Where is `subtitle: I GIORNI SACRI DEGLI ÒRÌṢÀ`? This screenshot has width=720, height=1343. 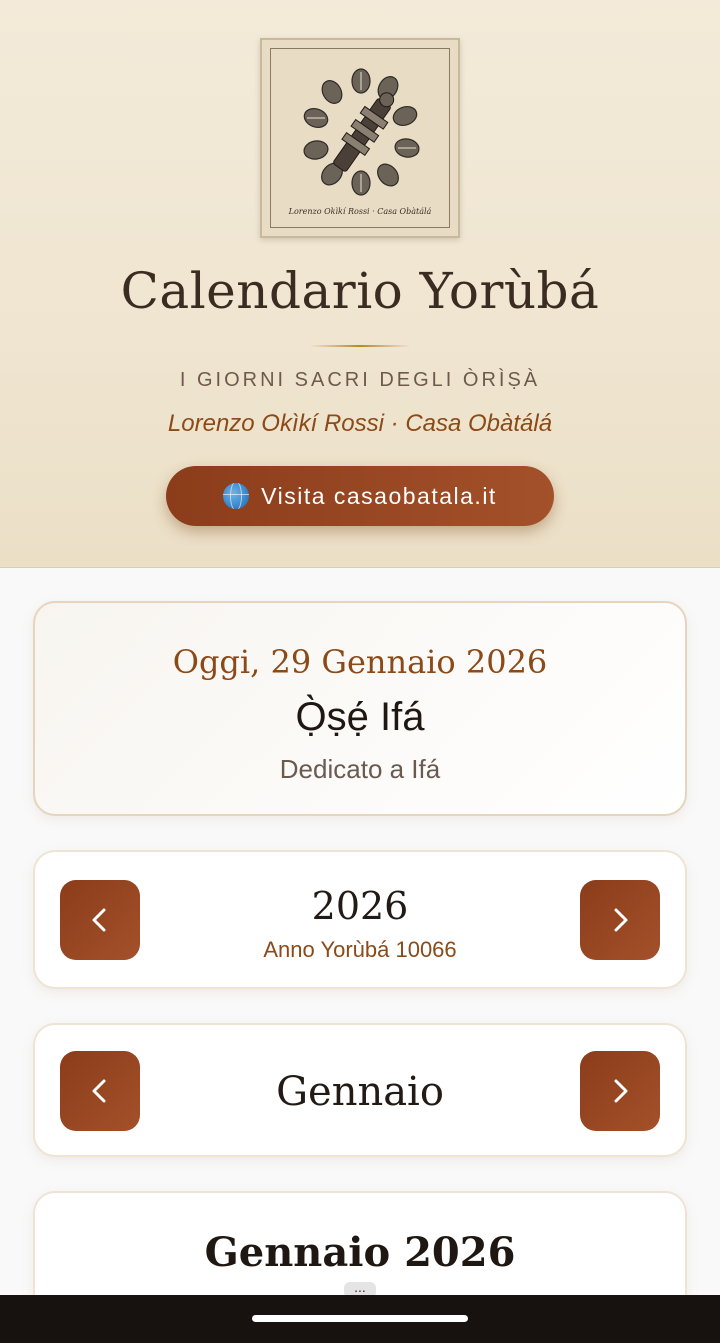 subtitle: I GIORNI SACRI DEGLI ÒRÌṢÀ is located at coordinates (360, 380).